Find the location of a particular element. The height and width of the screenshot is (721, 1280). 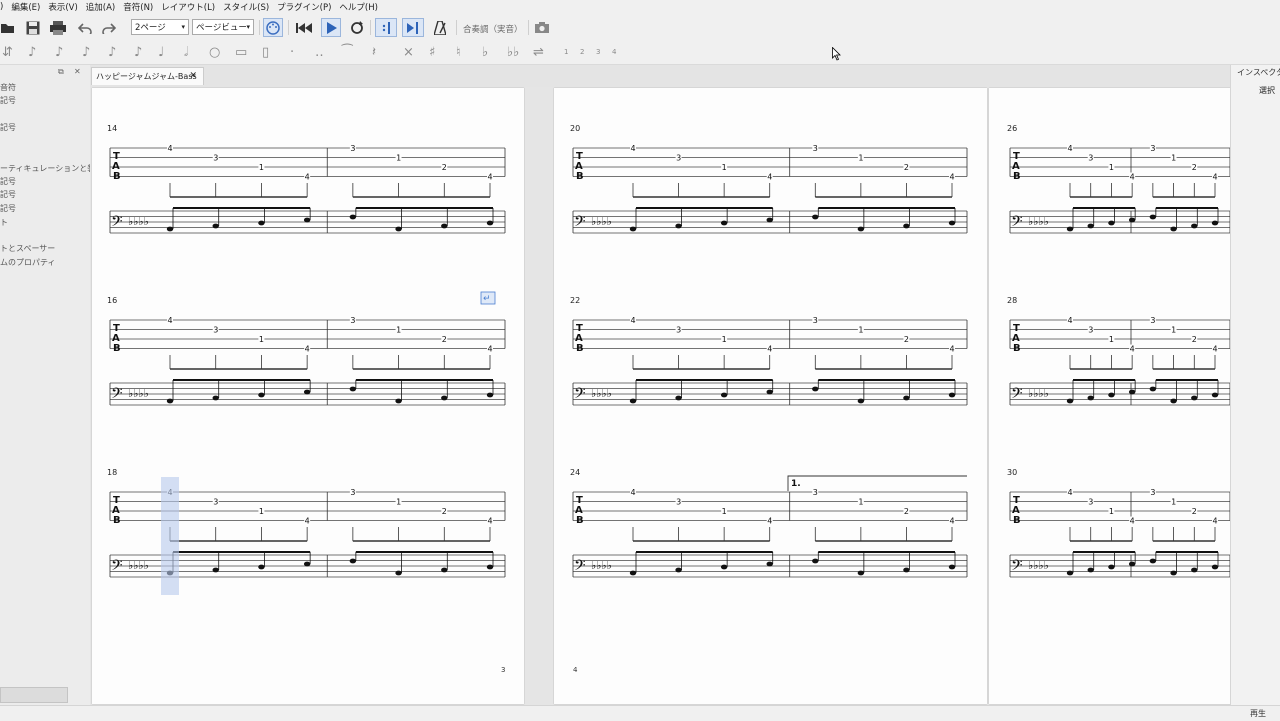

menu-style: スタイル(S) is located at coordinates (246, 7).